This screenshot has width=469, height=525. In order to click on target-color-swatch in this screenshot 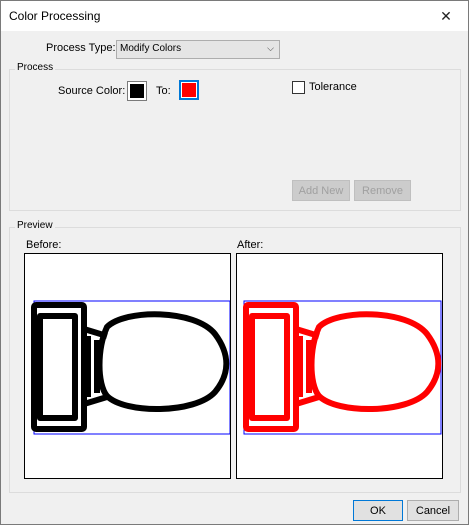, I will do `click(189, 90)`.